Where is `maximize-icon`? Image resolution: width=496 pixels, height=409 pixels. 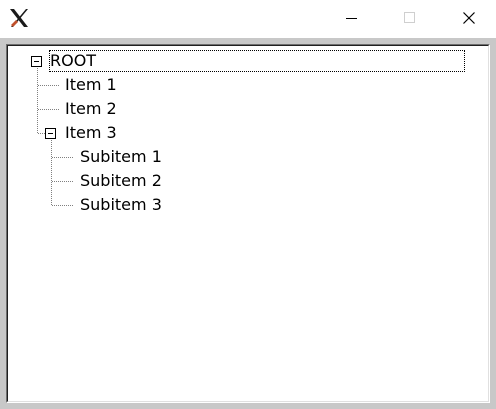 maximize-icon is located at coordinates (409, 17).